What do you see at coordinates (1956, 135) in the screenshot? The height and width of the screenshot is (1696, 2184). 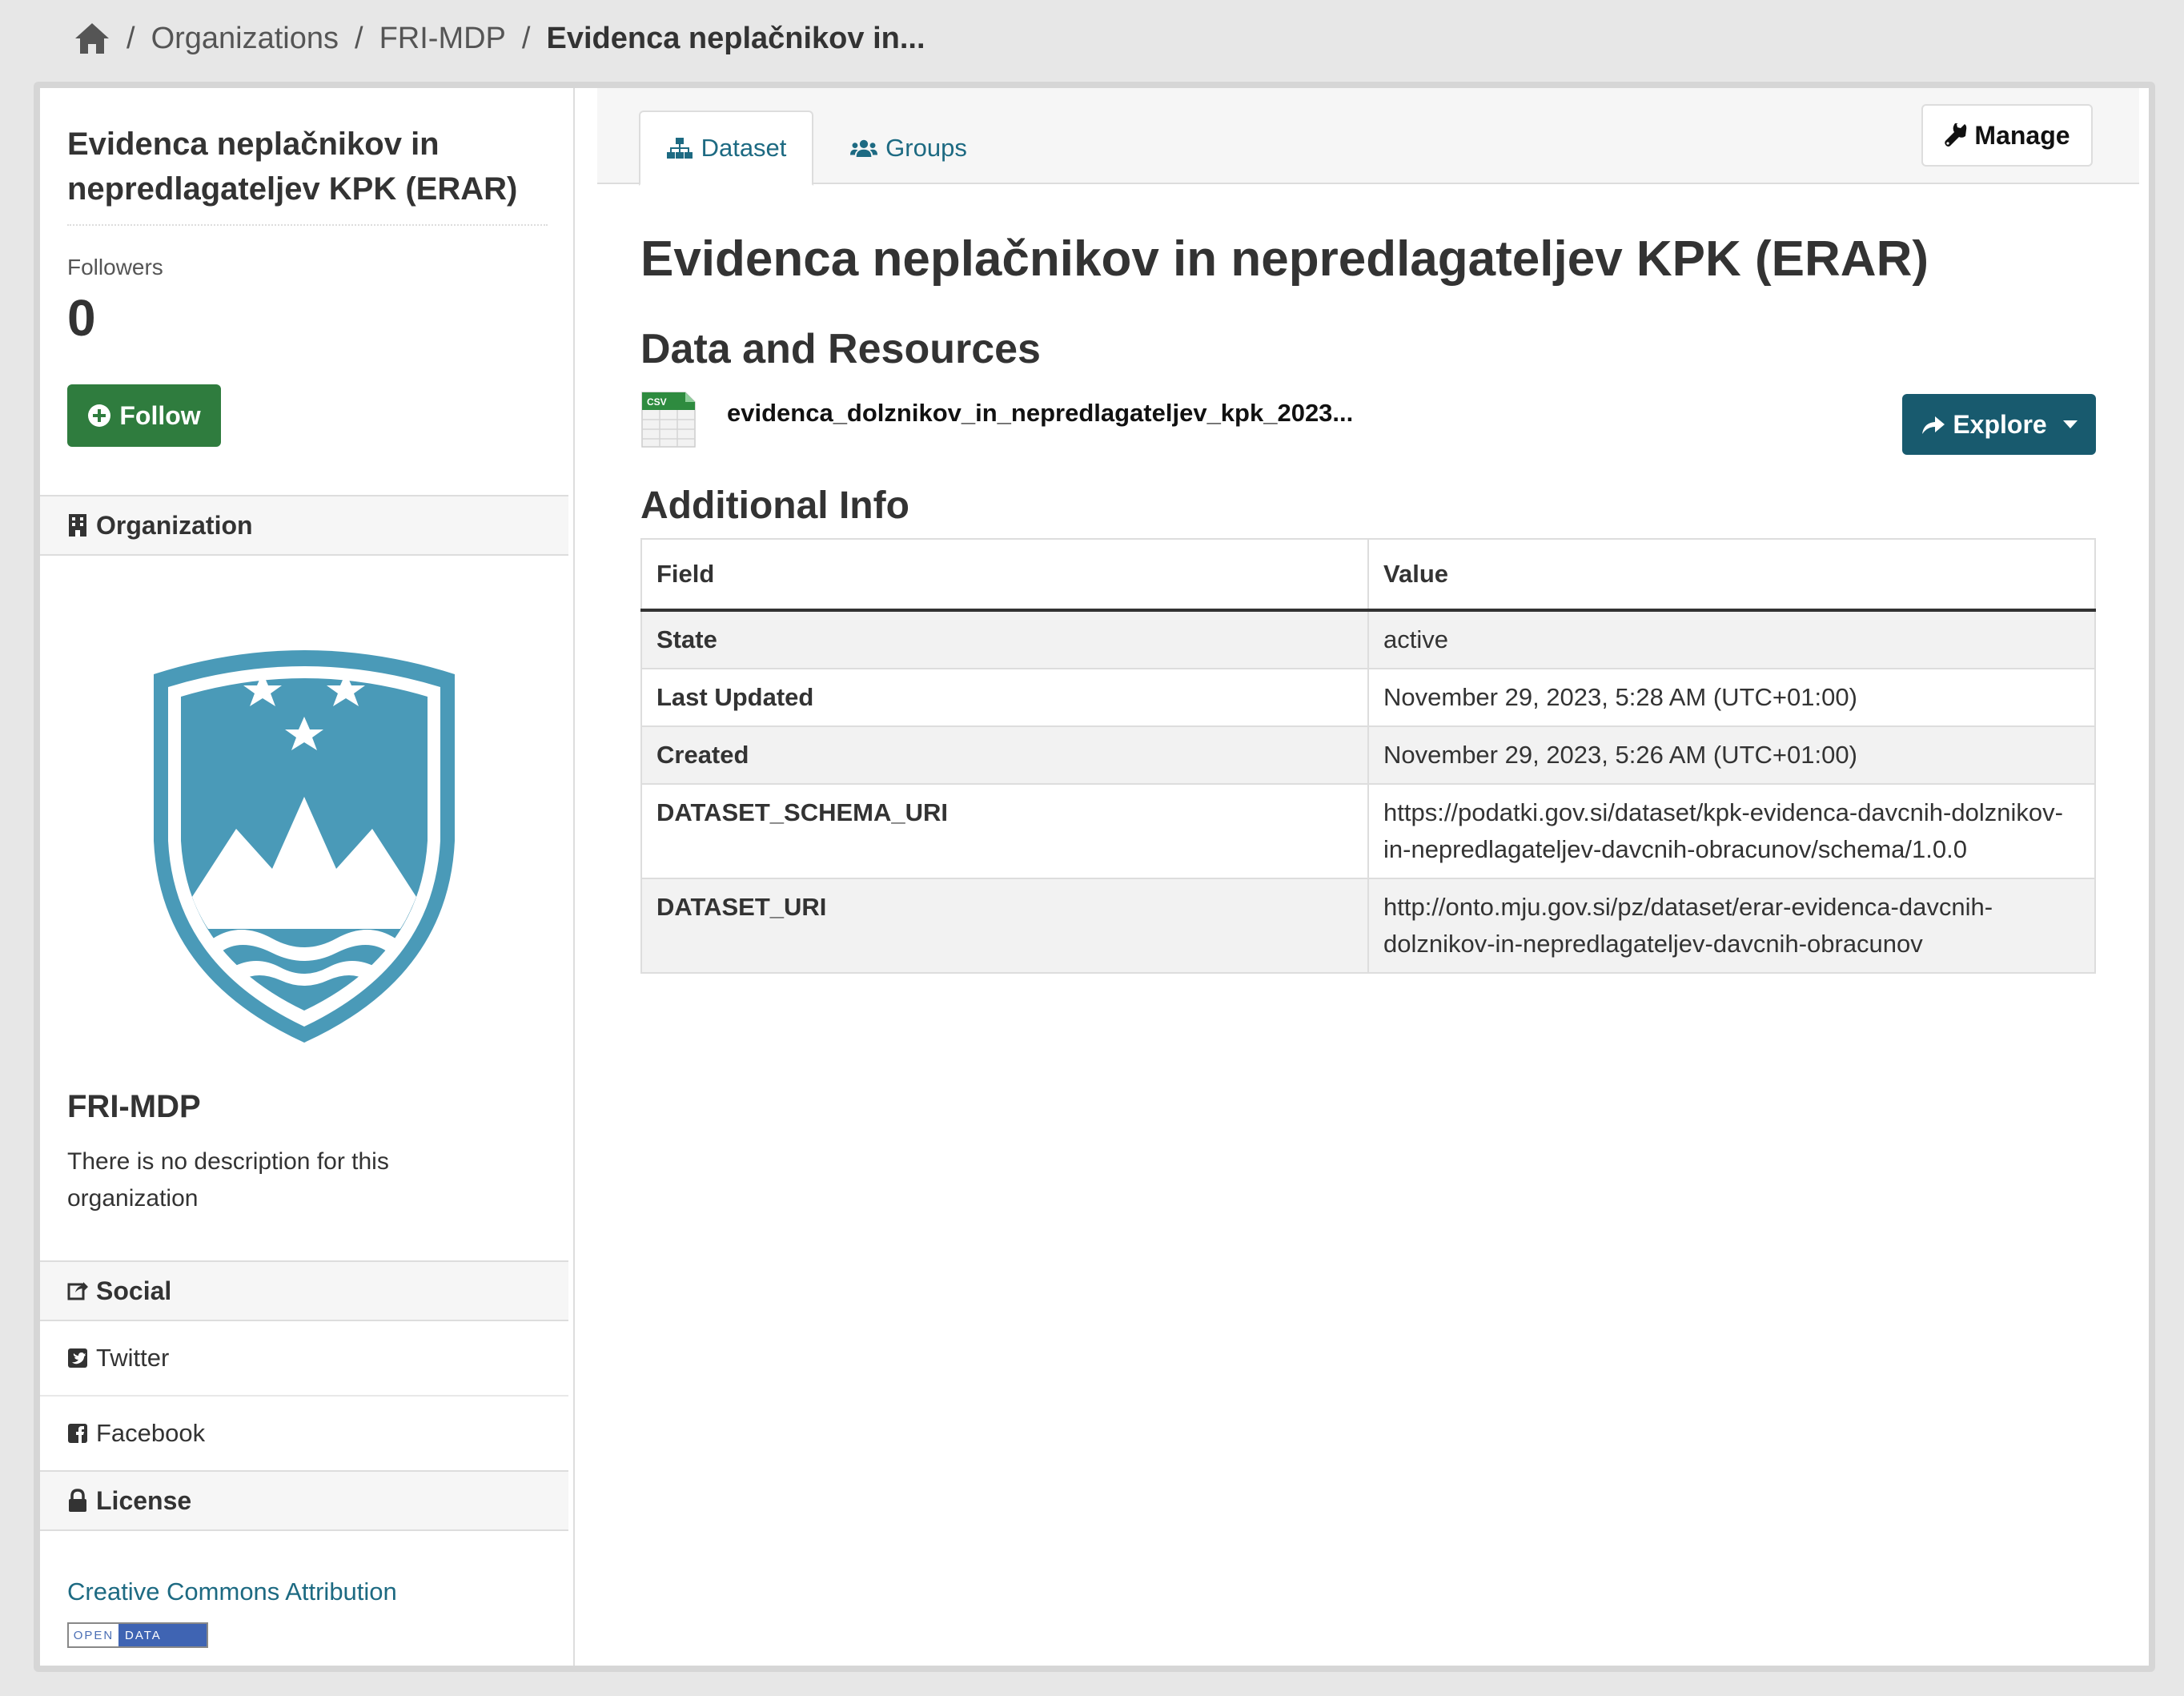 I see `wrench-icon` at bounding box center [1956, 135].